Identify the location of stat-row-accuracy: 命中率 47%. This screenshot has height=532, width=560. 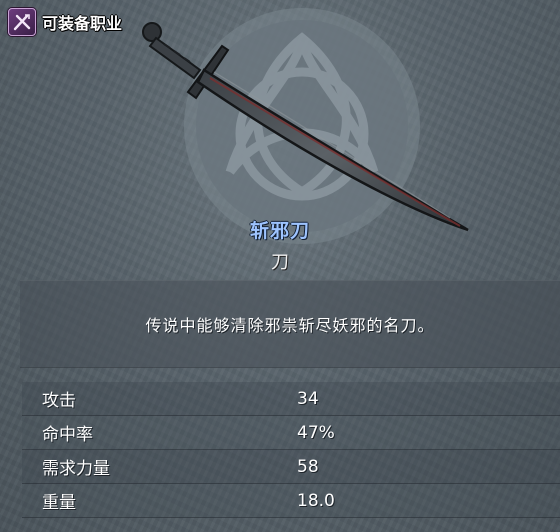
(291, 433).